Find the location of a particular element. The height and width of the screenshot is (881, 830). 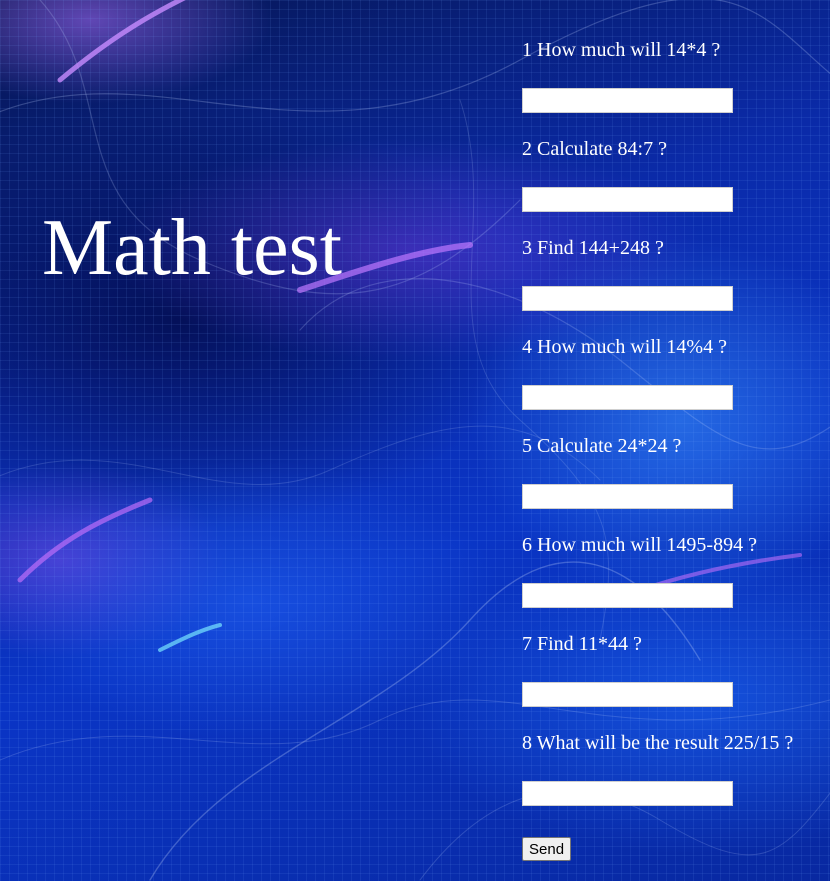

question-1-label: 1 How much will 14*4 ? is located at coordinates (621, 50).